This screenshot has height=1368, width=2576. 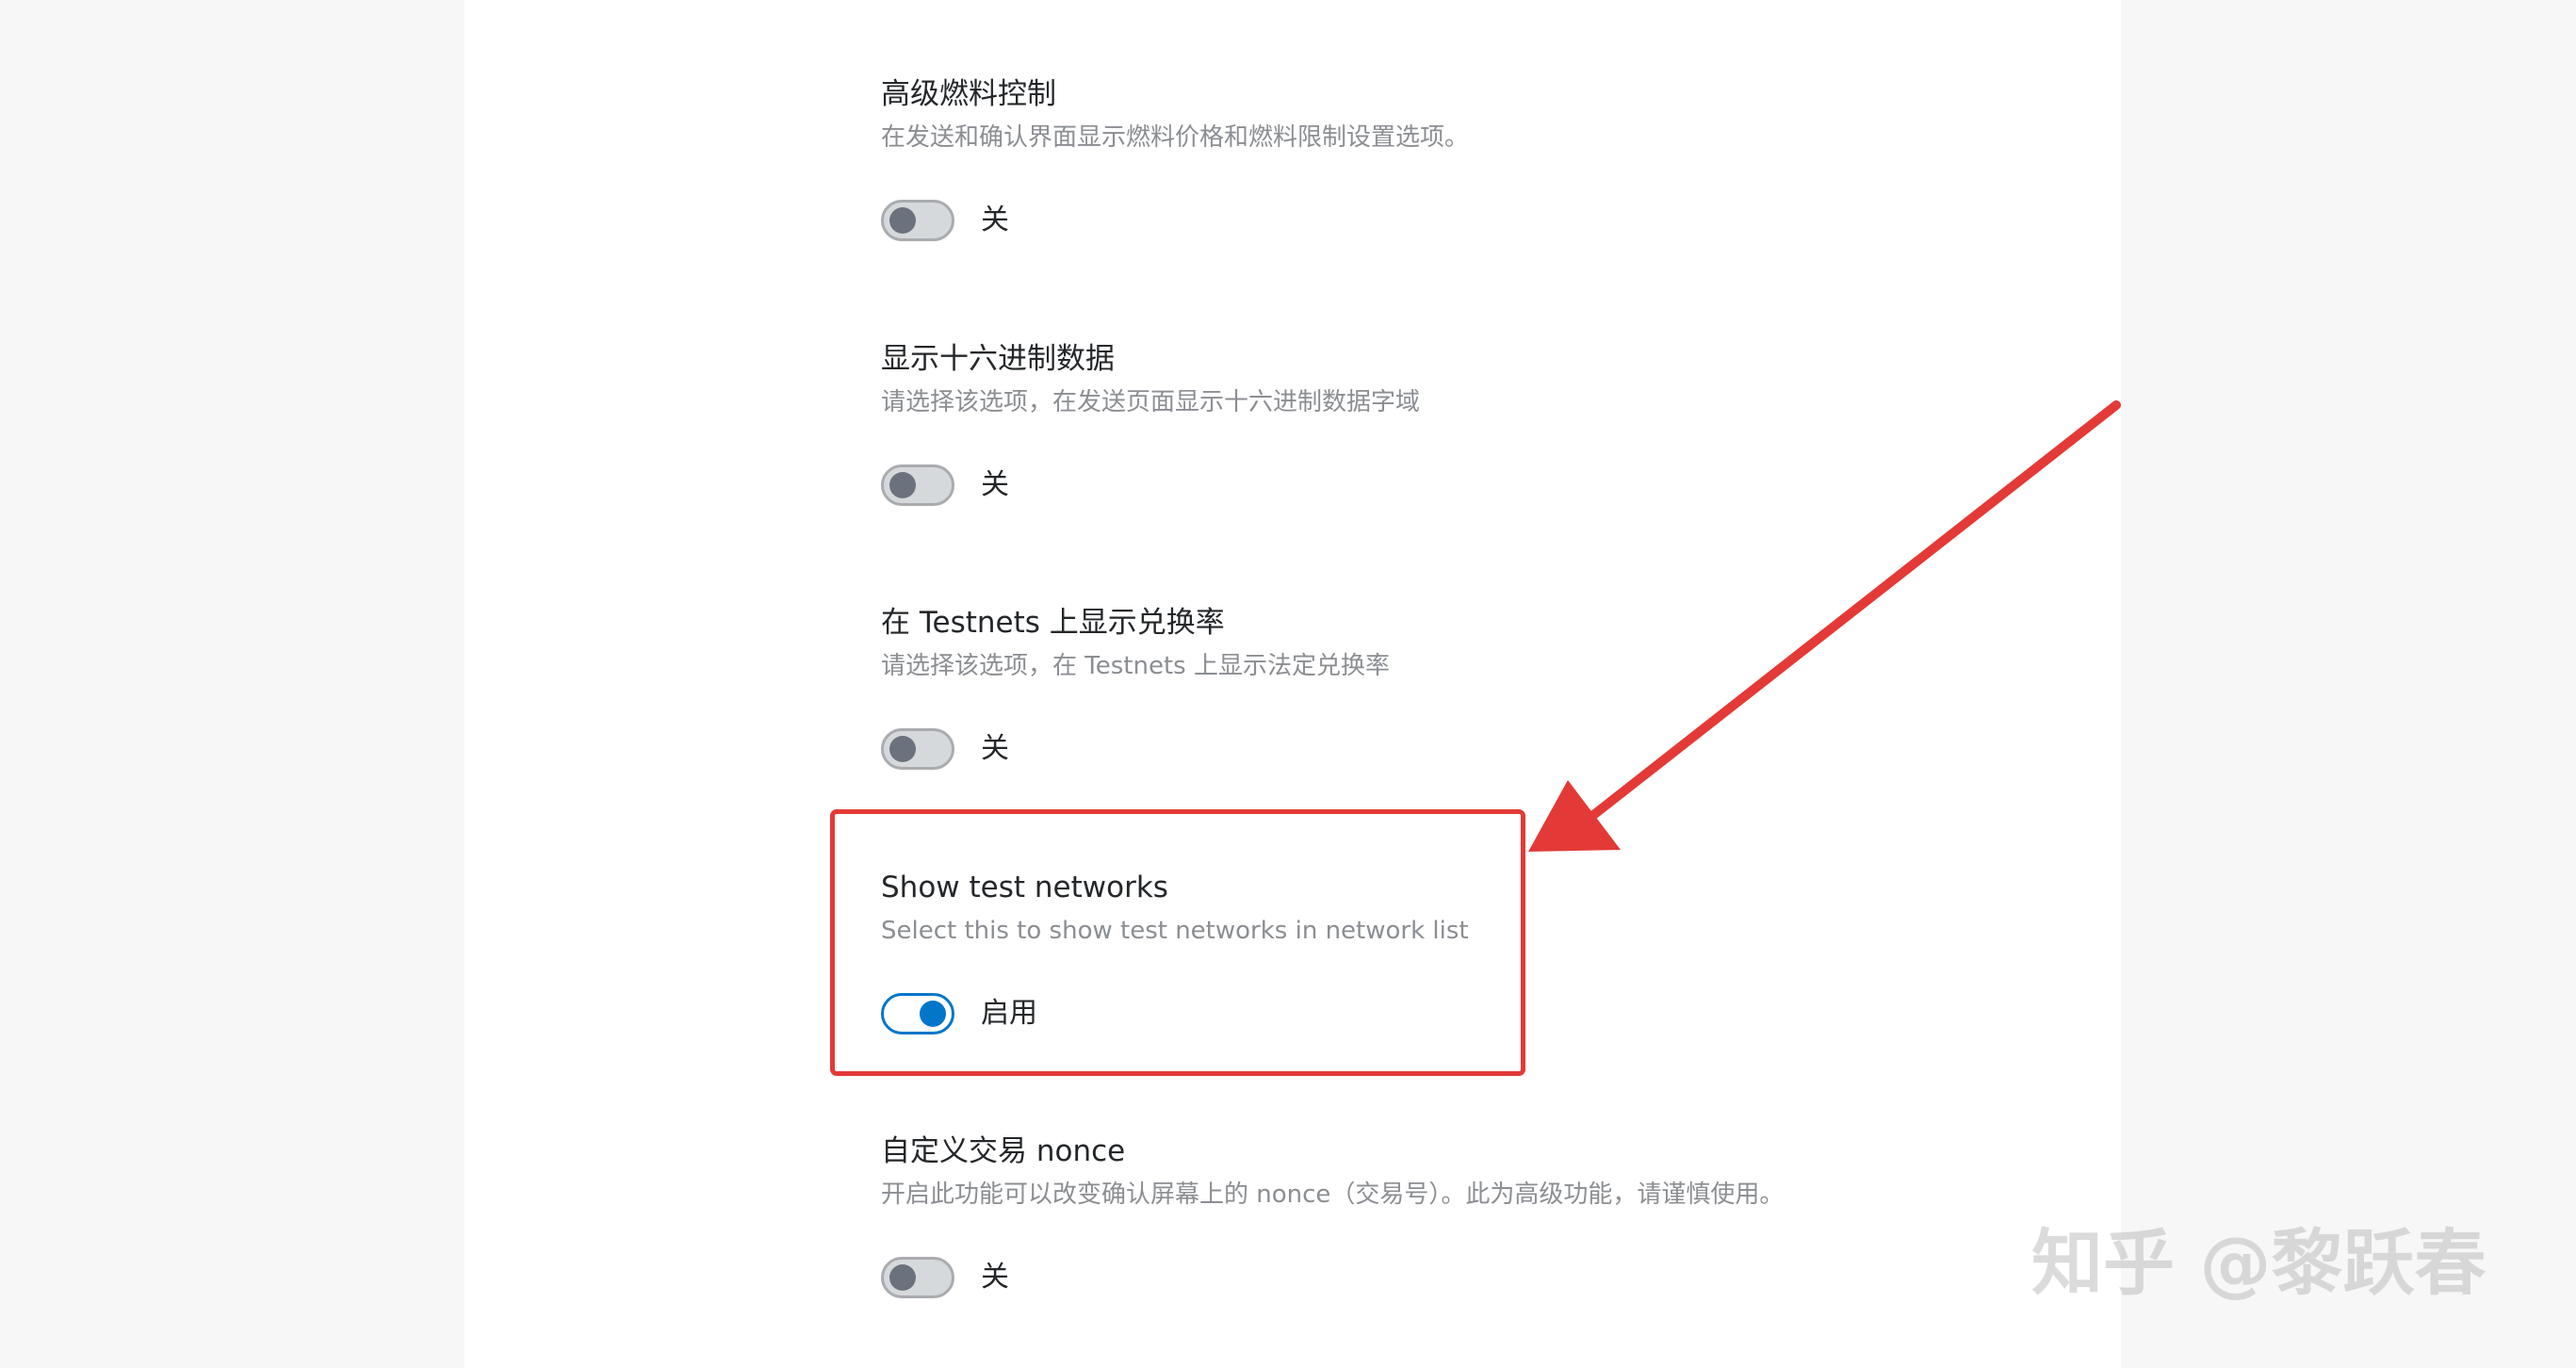 What do you see at coordinates (959, 1013) in the screenshot?
I see `toggle-row: 启用` at bounding box center [959, 1013].